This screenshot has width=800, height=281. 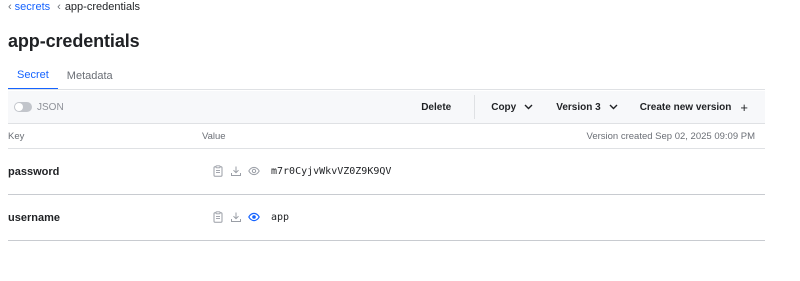 I want to click on tab-metadata: Metadata, so click(x=90, y=76).